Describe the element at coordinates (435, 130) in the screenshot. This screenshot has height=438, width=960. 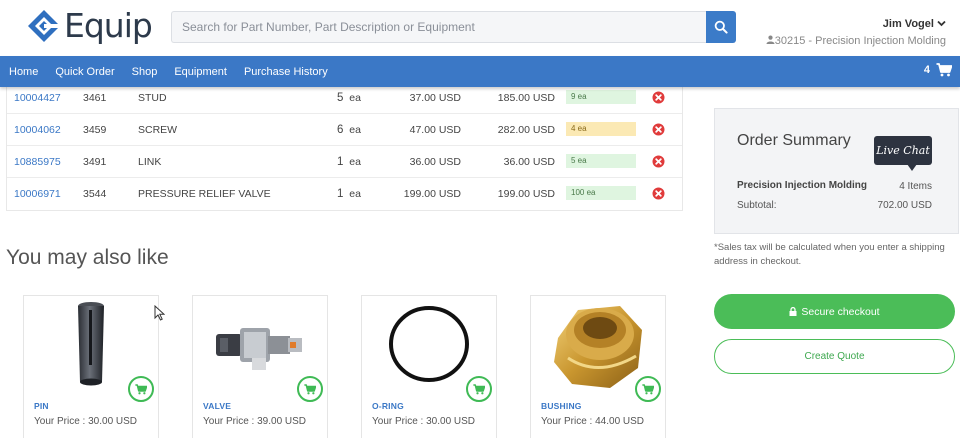
I see `unit-price: 47.00 USD` at that location.